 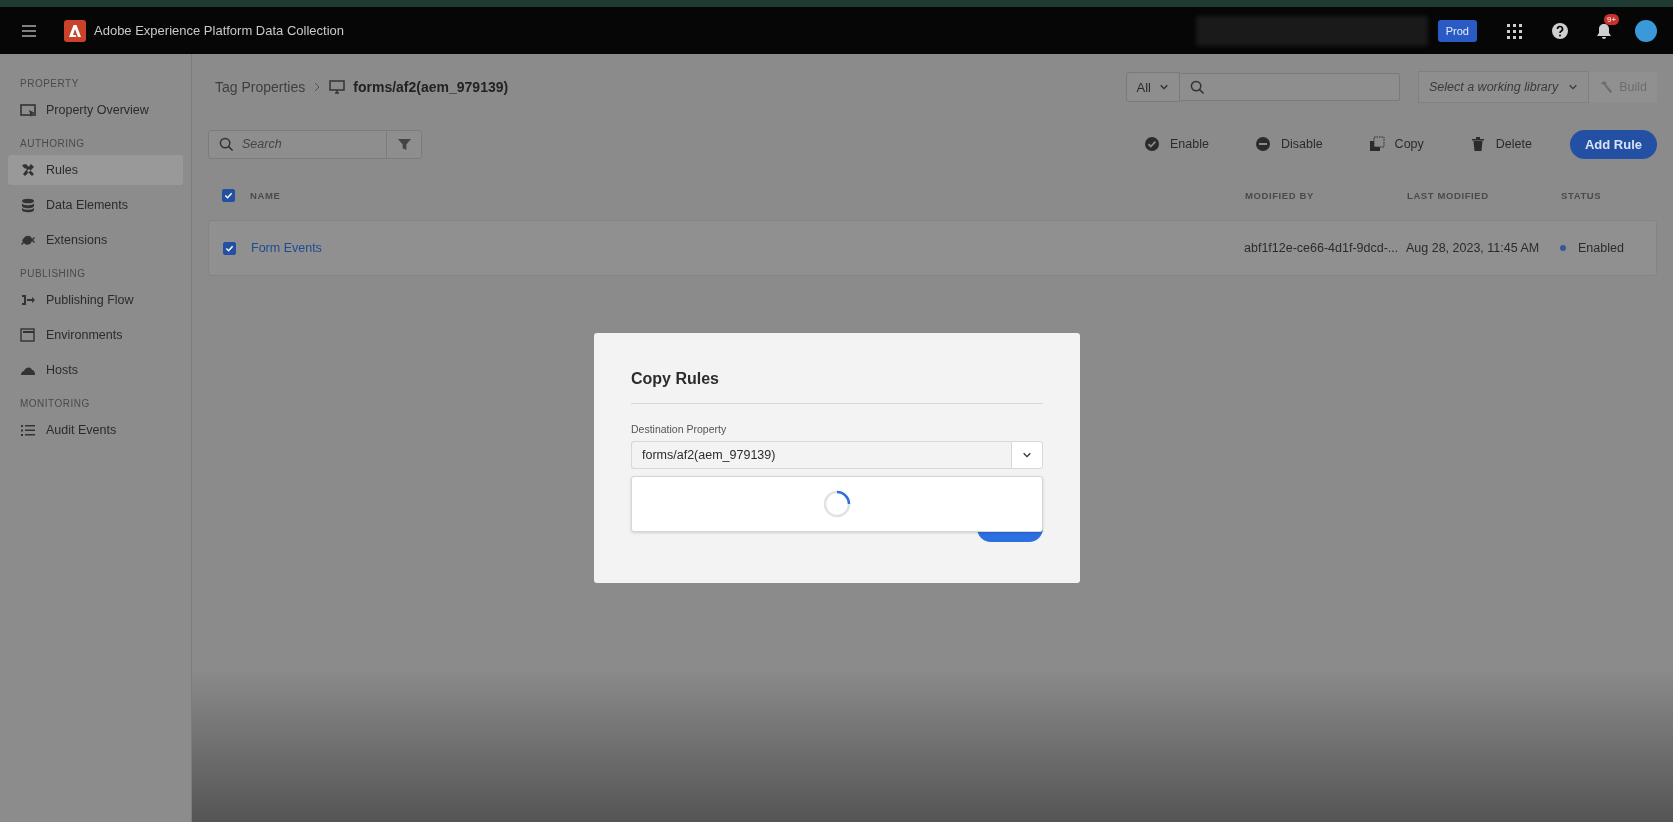 I want to click on dialog-title: Copy Rules, so click(x=837, y=387).